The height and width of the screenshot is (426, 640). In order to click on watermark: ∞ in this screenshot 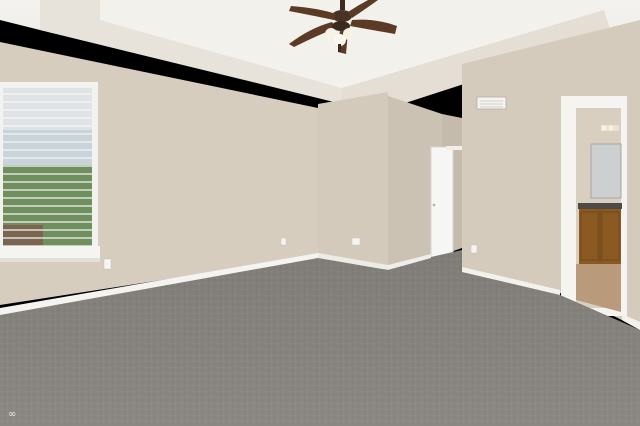, I will do `click(12, 415)`.